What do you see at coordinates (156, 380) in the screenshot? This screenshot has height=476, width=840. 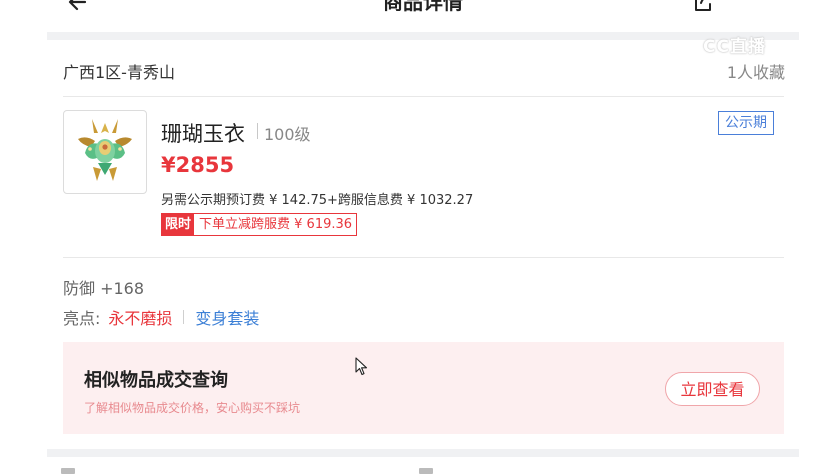 I see `similar-trades-title: 相似物品成交查询` at bounding box center [156, 380].